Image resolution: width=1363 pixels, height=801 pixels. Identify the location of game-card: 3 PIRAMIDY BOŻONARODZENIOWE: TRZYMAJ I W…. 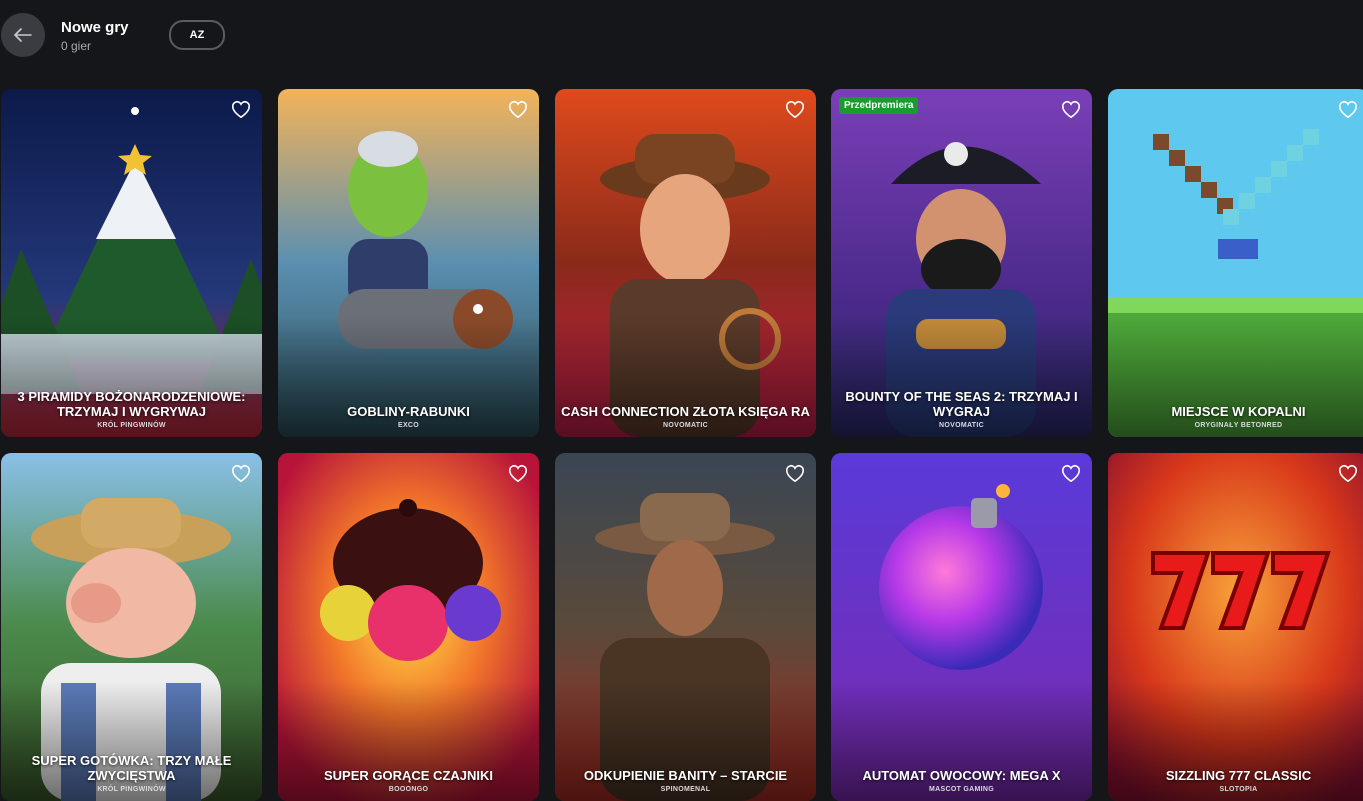
(131, 263).